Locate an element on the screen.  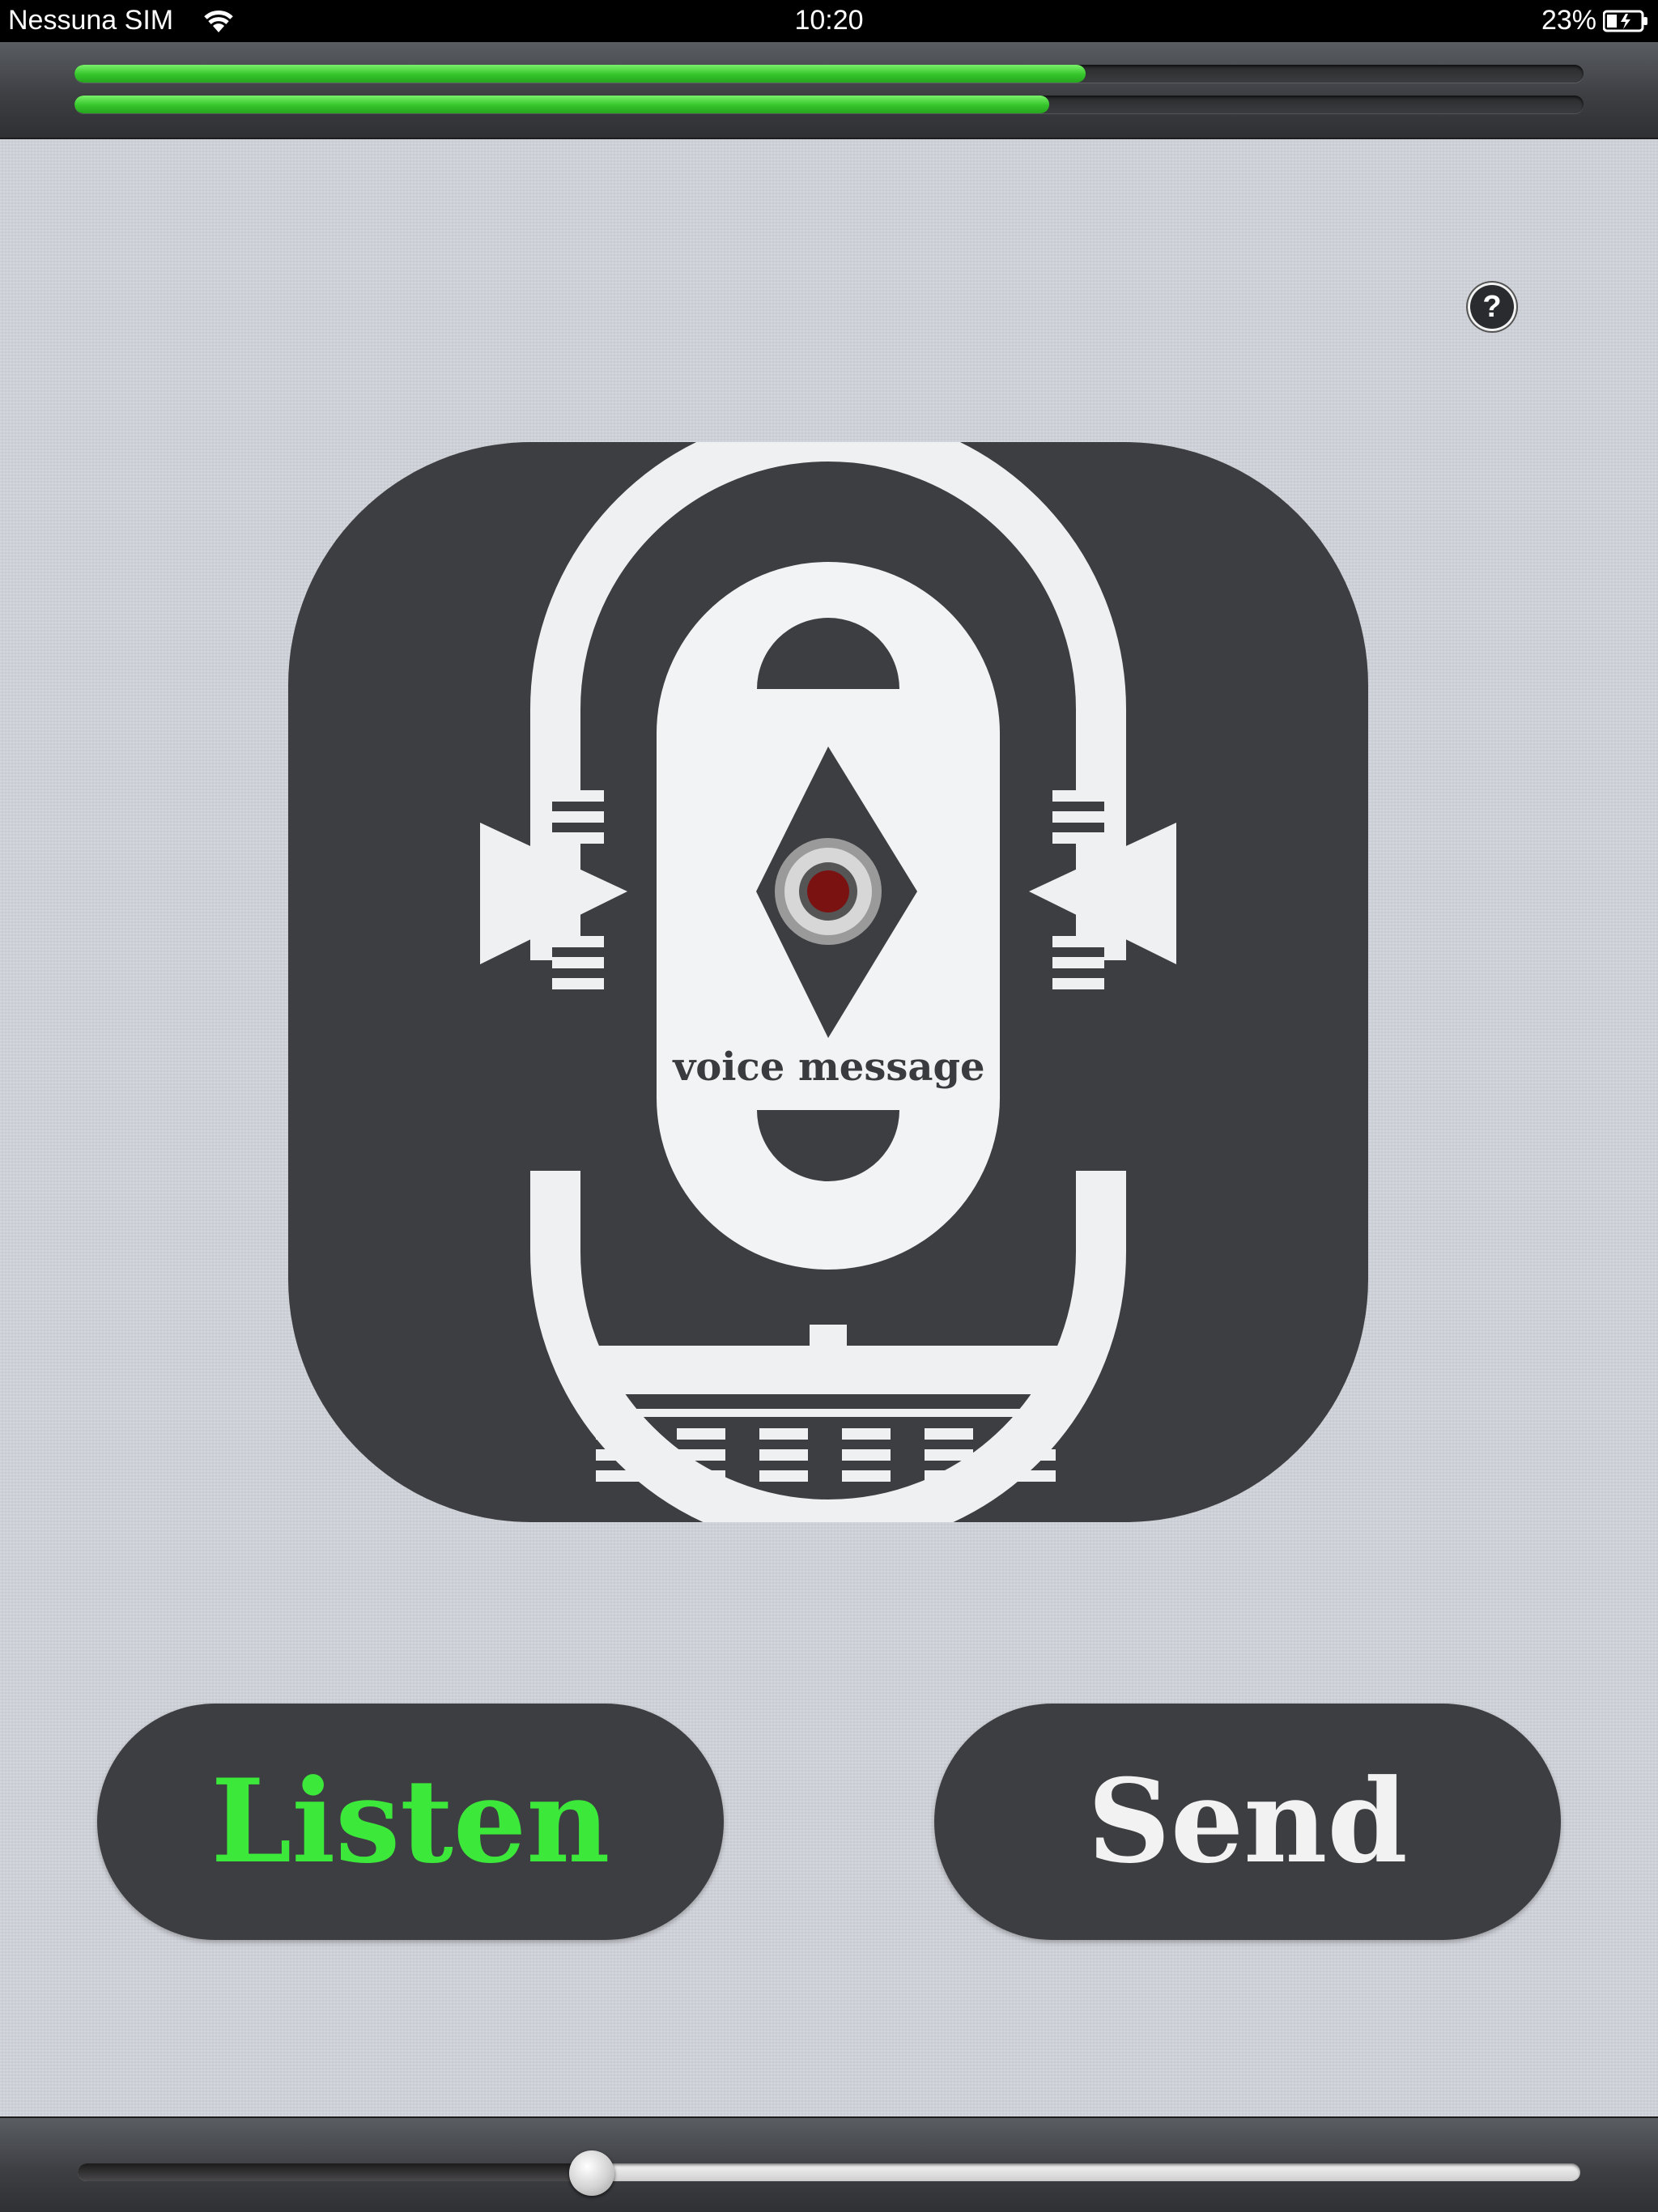
clock: 10:20 is located at coordinates (829, 21).